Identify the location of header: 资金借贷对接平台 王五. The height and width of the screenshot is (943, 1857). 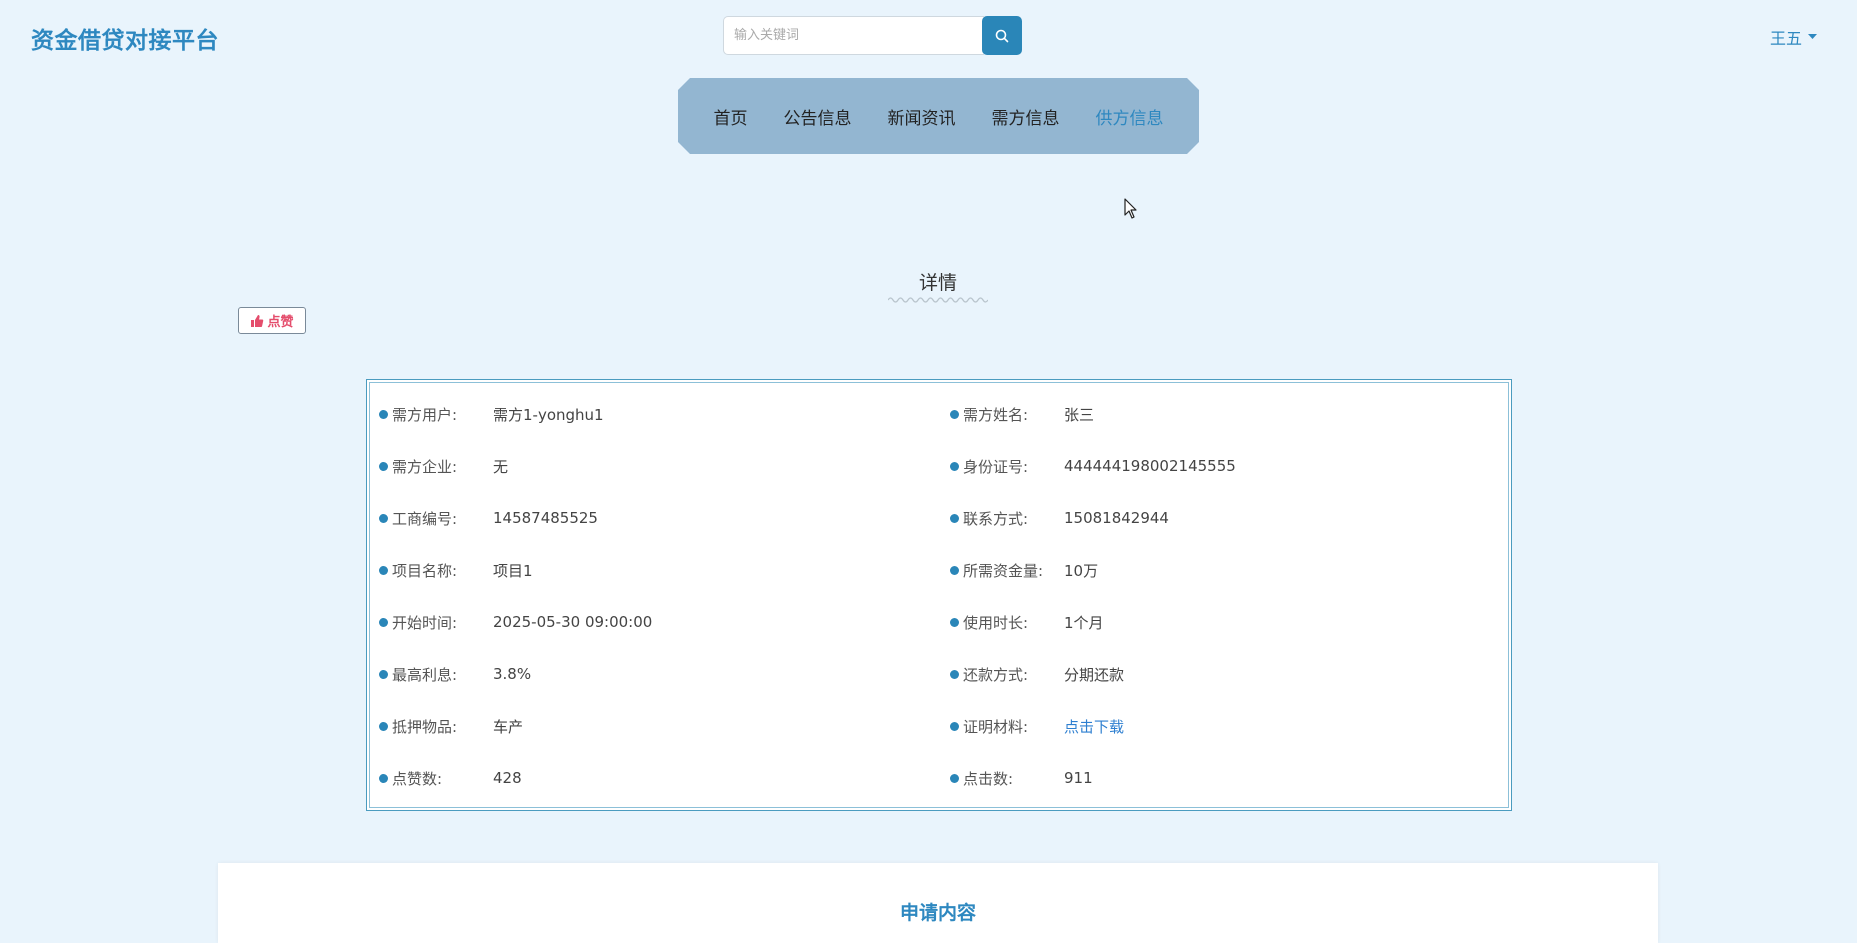
(928, 35).